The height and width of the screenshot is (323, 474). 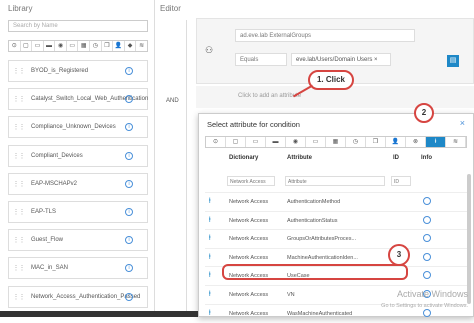 I want to click on filter-icon: ▬, so click(x=276, y=142).